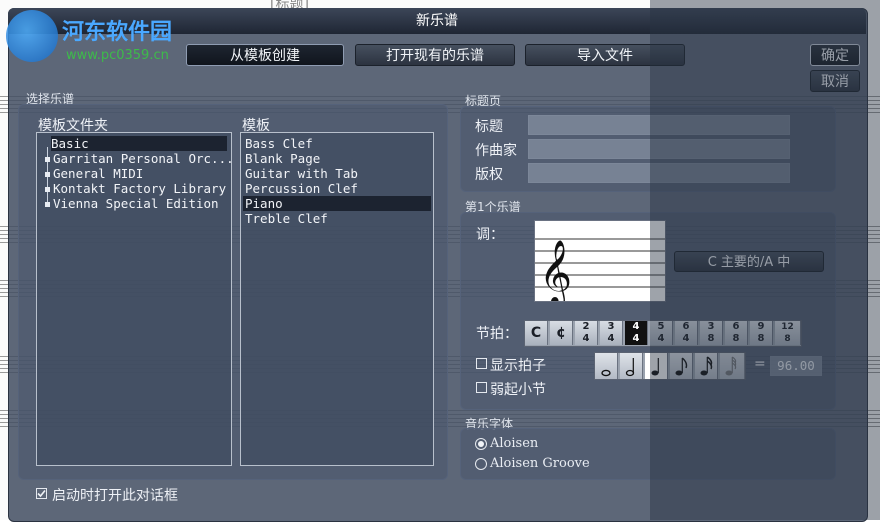  Describe the element at coordinates (514, 443) in the screenshot. I see `font-aloisen-label: Aloisen` at that location.